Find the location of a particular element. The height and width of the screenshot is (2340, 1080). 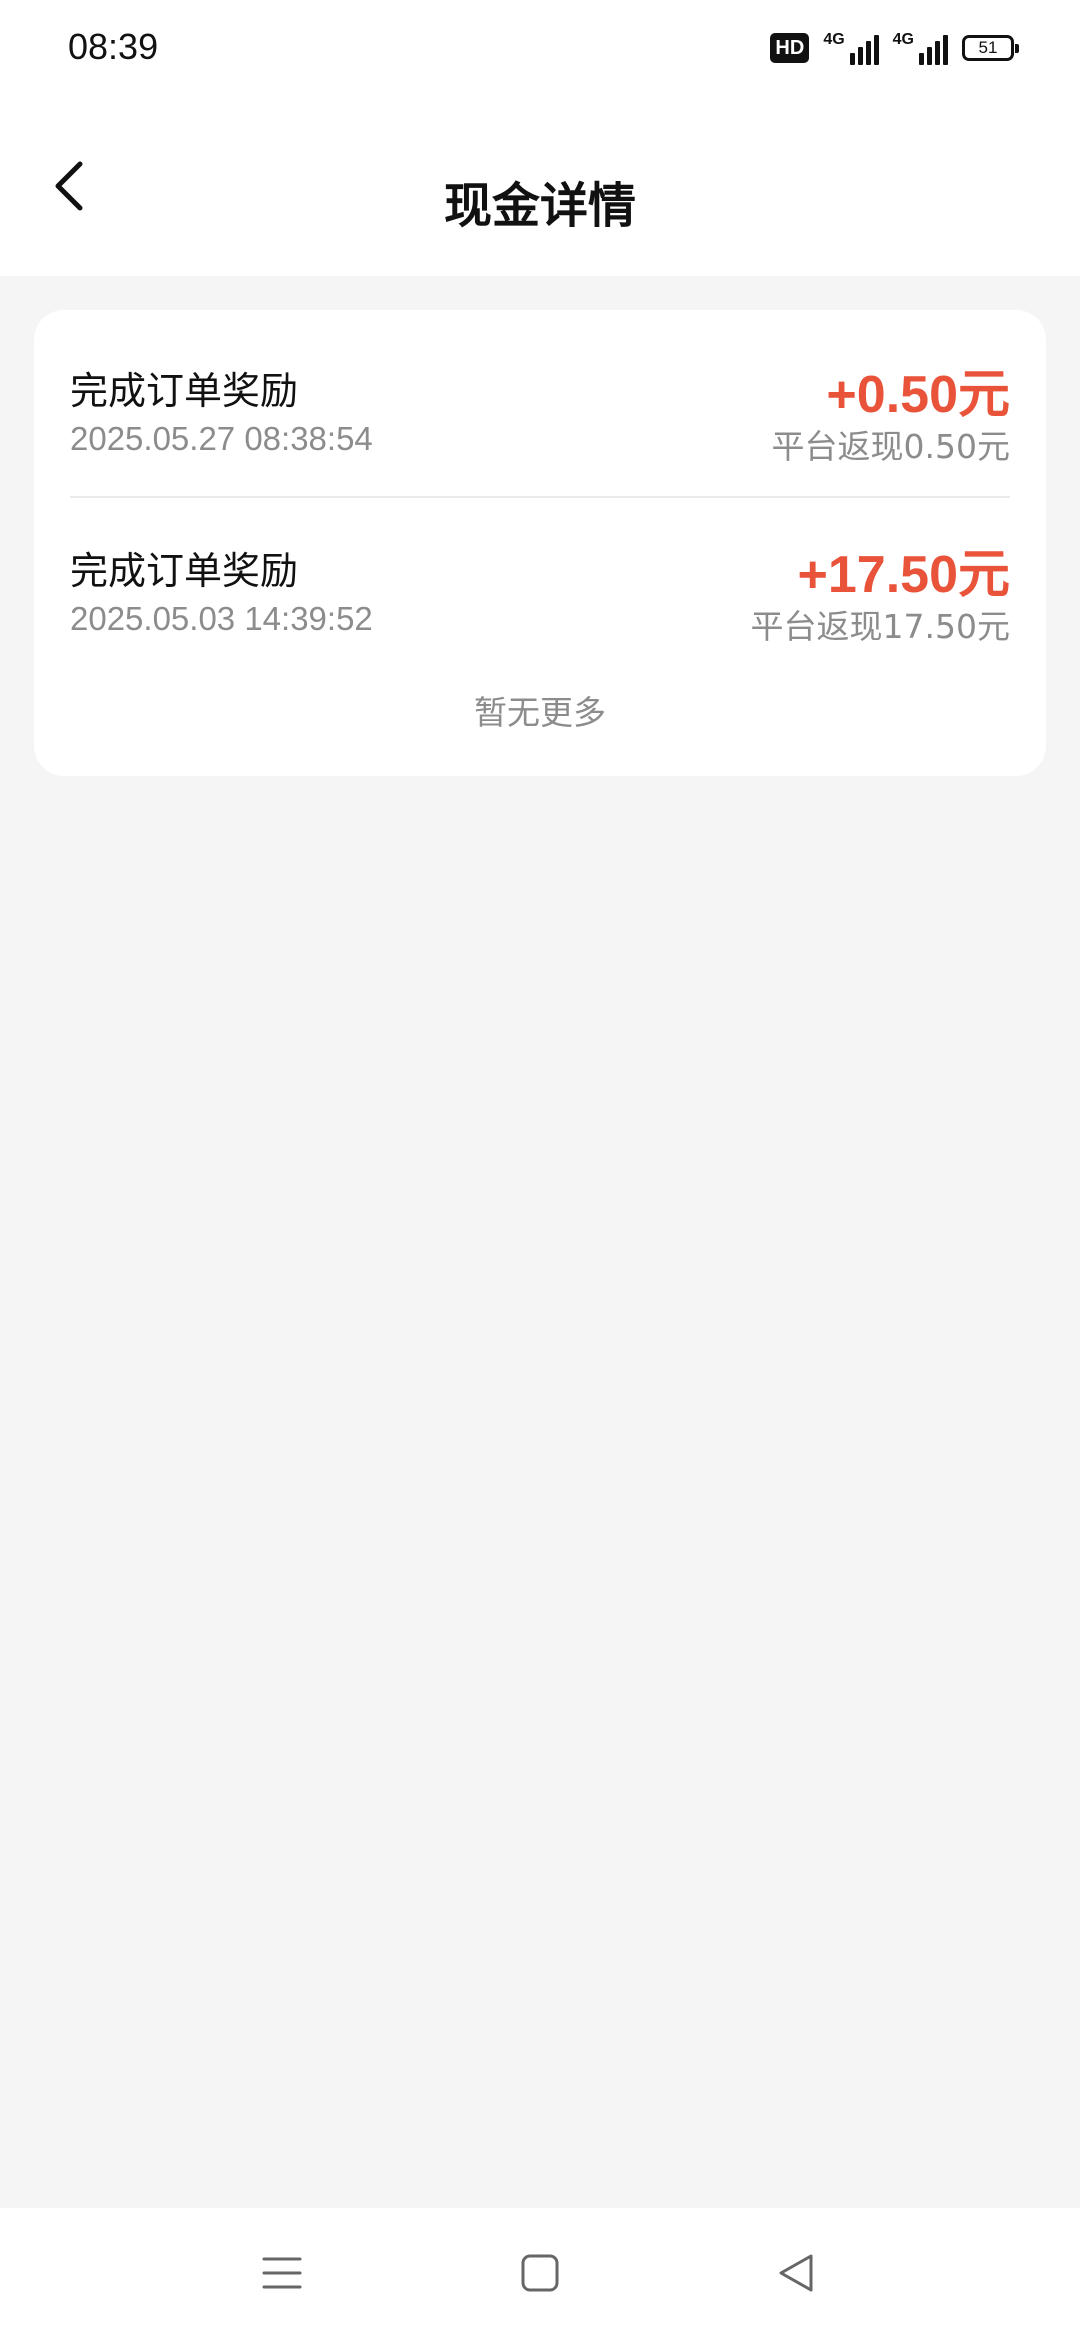

status-bar: 08:39 HD 4G 4G 51 is located at coordinates (540, 48).